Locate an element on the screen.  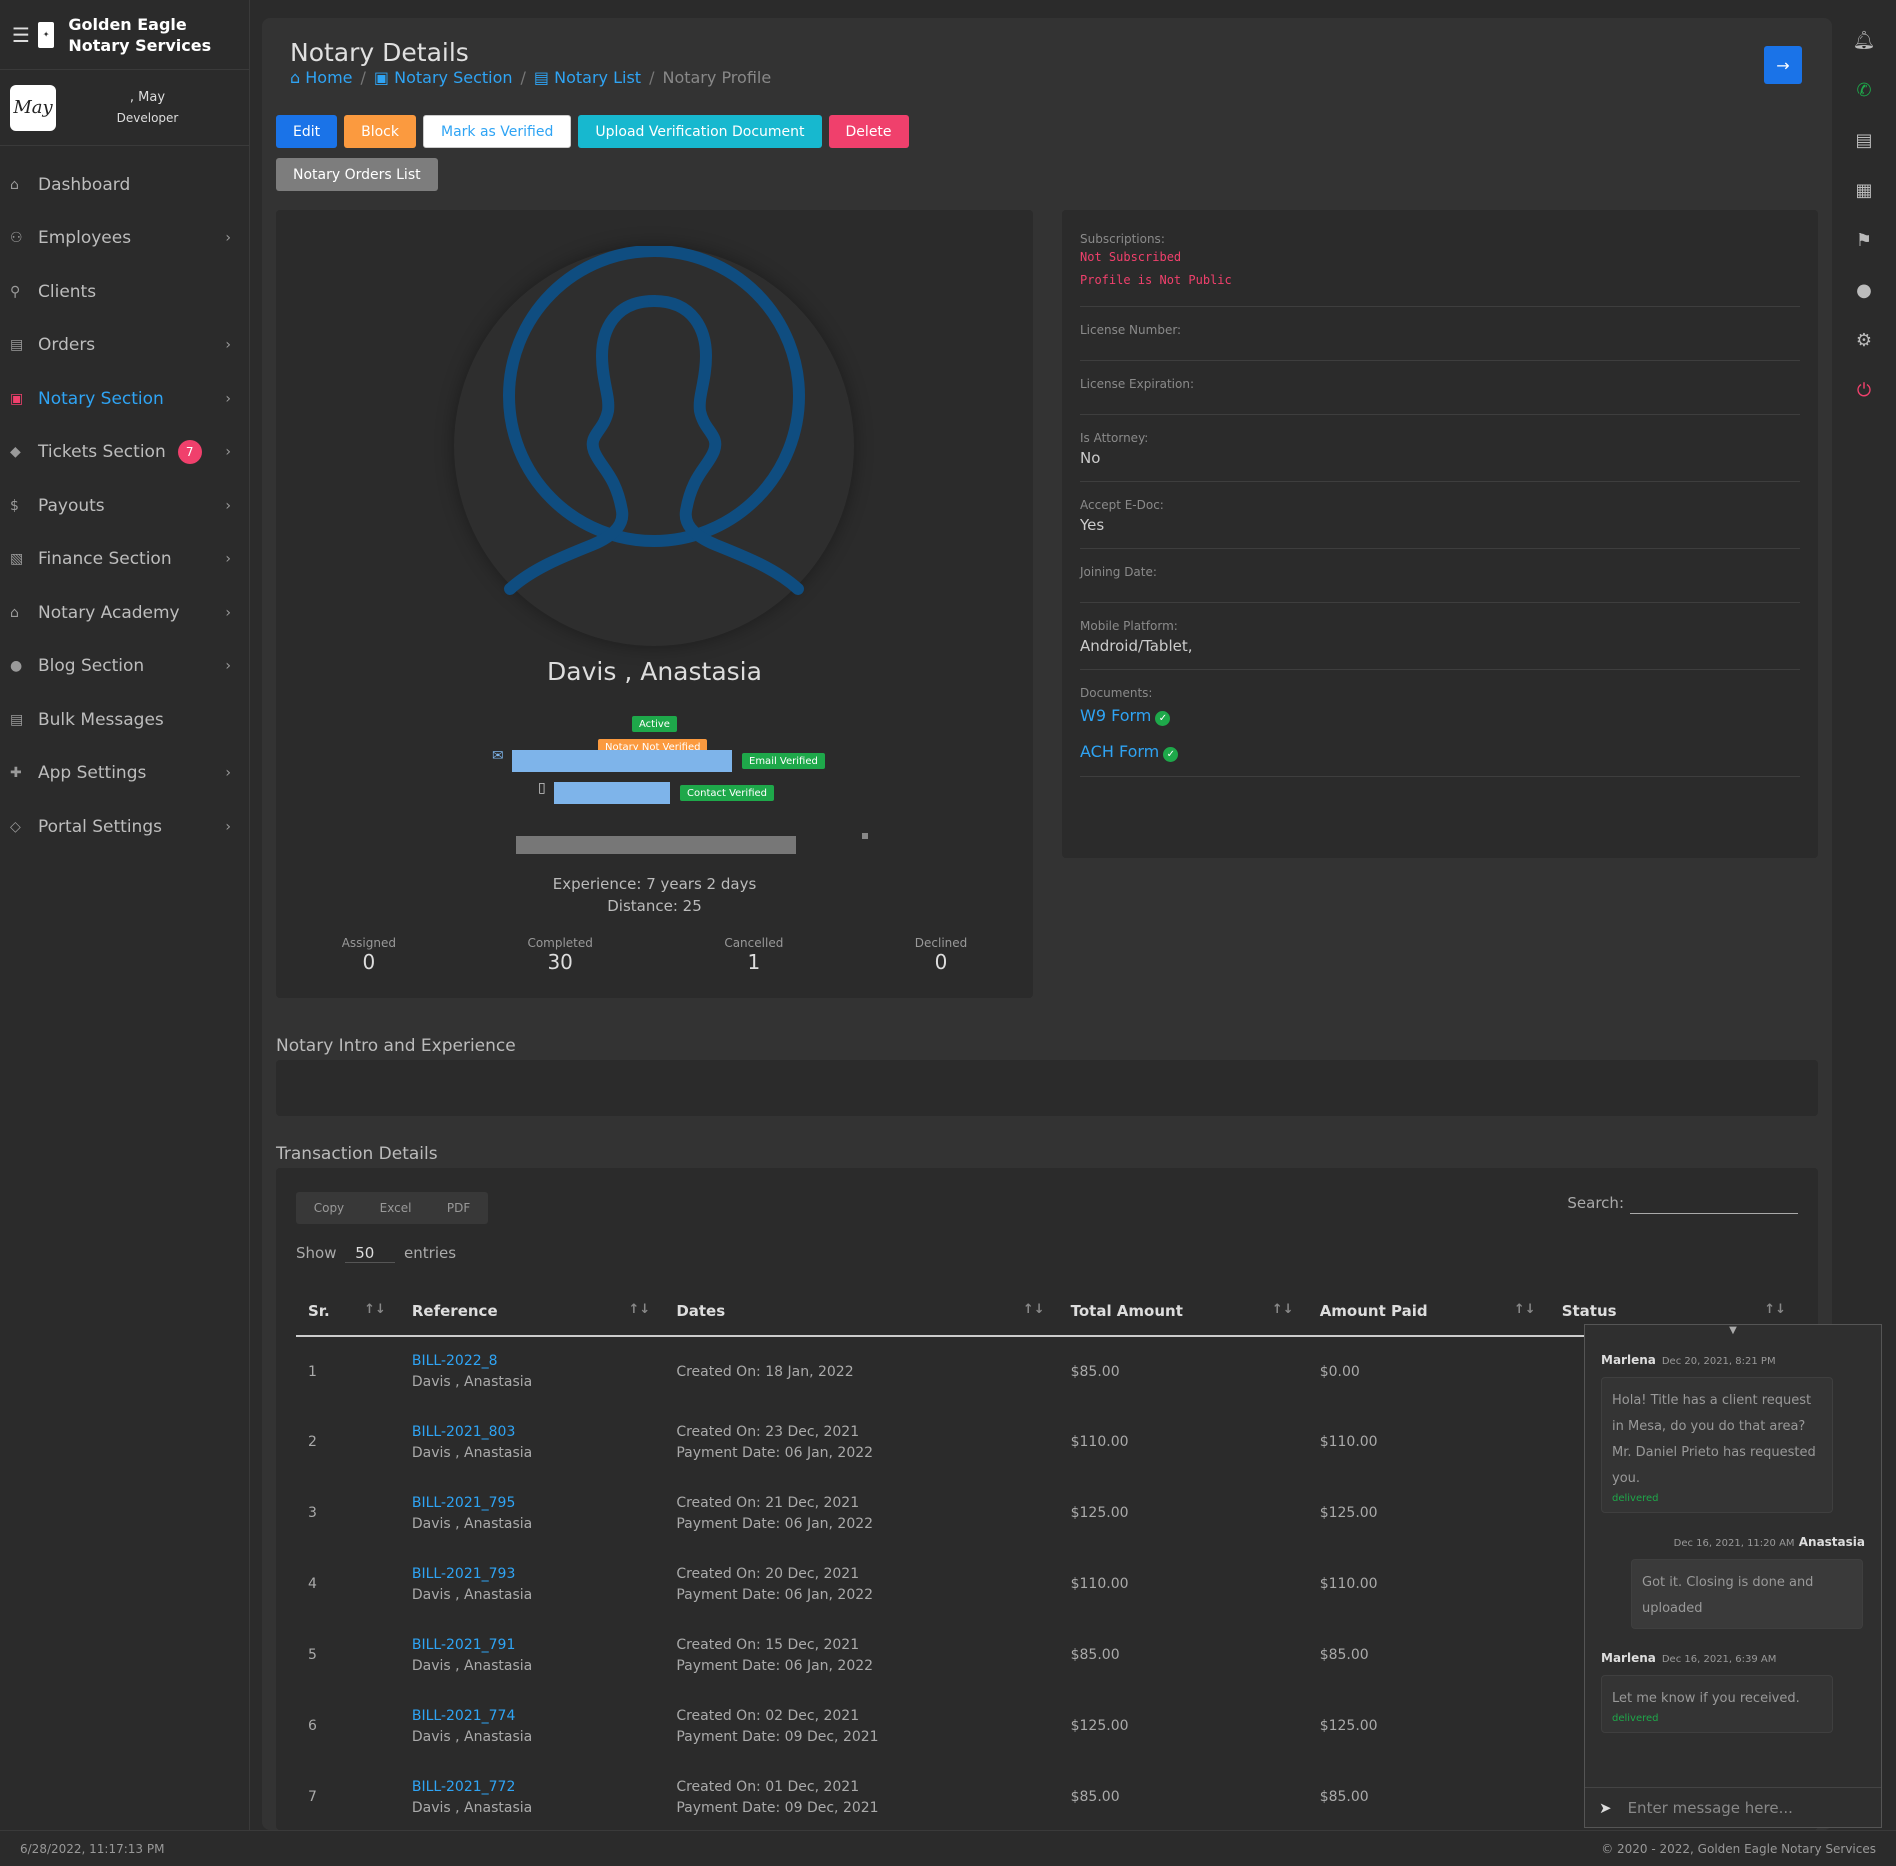
chat-icon: ▤ is located at coordinates (1864, 140).